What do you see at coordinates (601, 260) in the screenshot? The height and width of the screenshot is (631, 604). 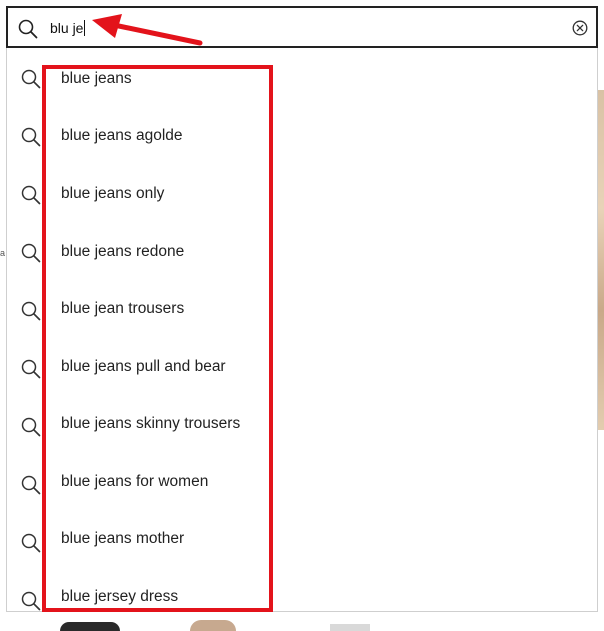 I see `background-image-fragment` at bounding box center [601, 260].